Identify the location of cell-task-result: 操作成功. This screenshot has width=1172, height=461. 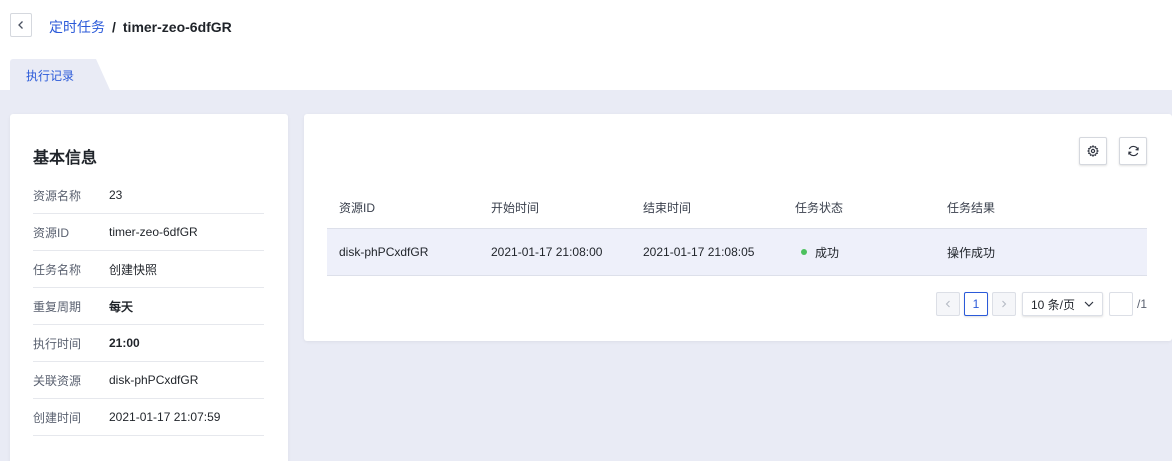
(971, 252).